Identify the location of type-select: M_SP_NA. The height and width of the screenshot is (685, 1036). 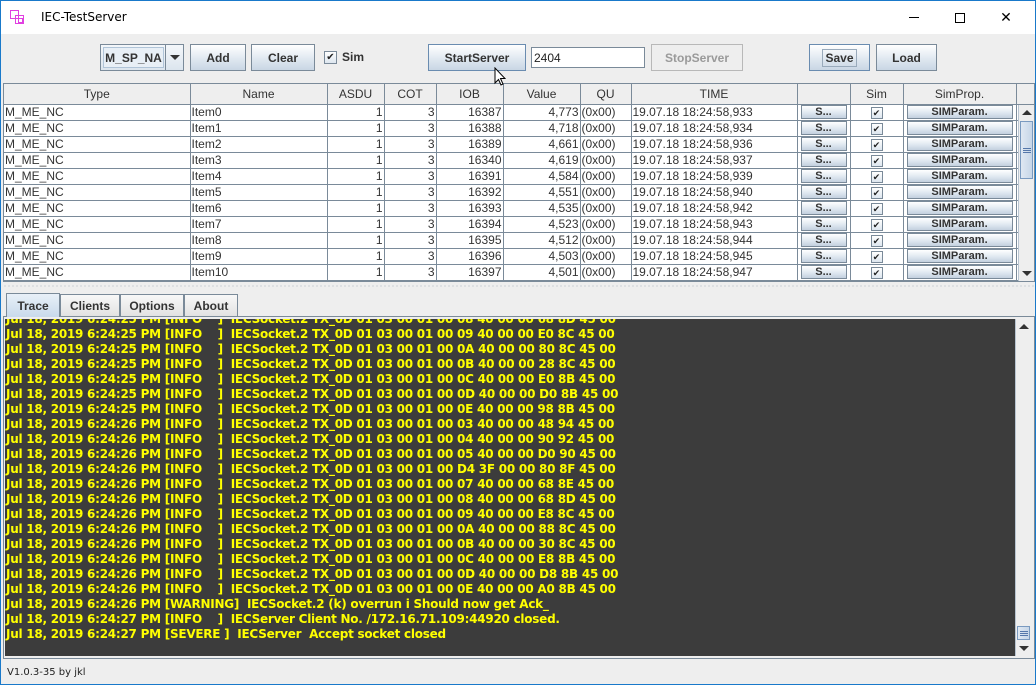
(142, 57).